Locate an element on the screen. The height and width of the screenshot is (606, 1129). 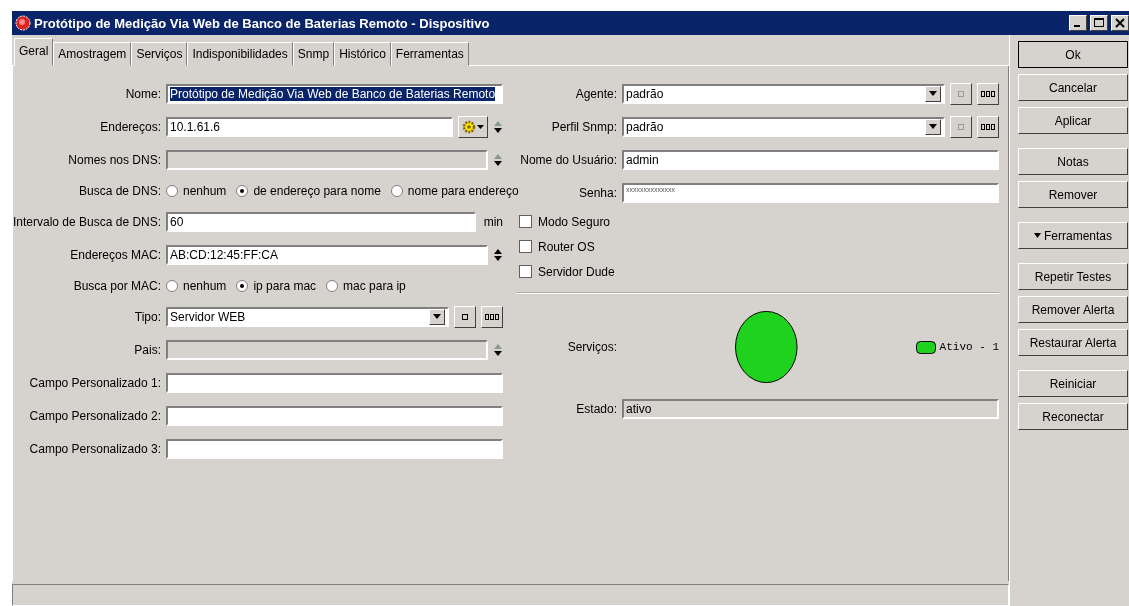
close-icon is located at coordinates (1120, 23).